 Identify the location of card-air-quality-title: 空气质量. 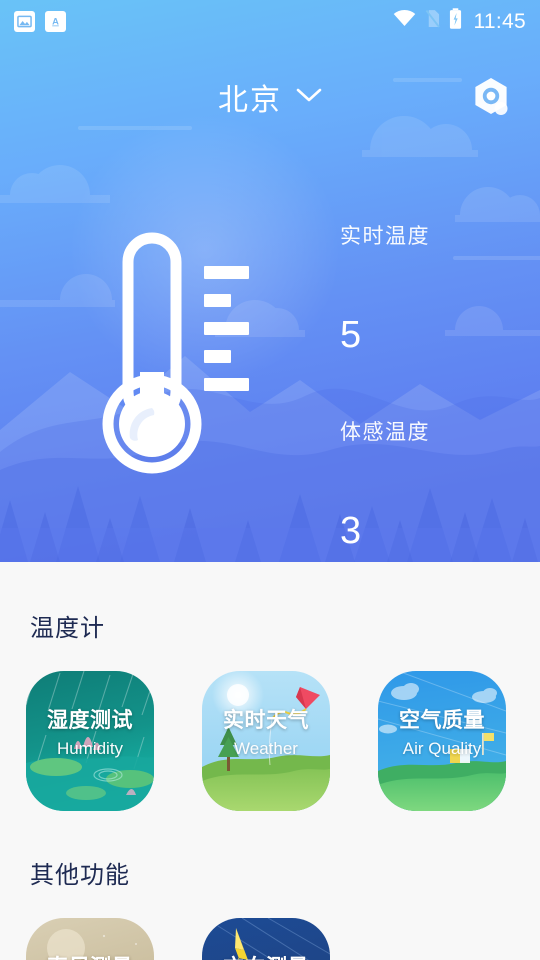
(442, 720).